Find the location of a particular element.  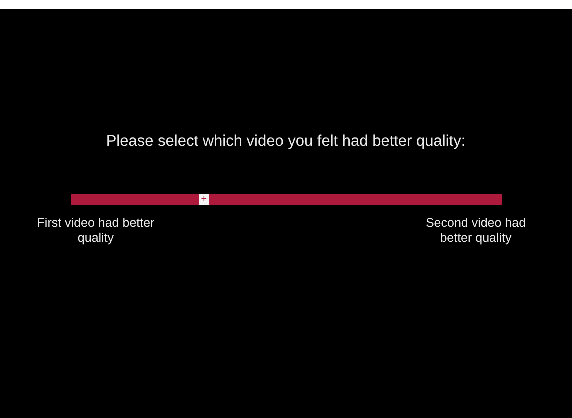

left-label: First video had better quality is located at coordinates (96, 231).